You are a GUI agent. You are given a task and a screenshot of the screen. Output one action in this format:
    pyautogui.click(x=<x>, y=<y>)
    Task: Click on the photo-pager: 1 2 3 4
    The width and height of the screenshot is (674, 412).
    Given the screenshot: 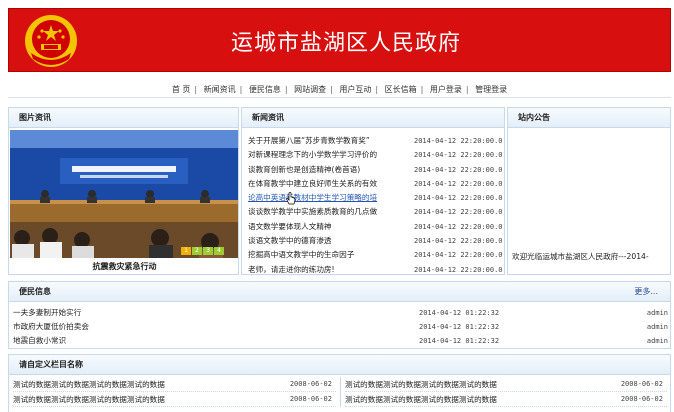 What is the action you would take?
    pyautogui.click(x=202, y=251)
    